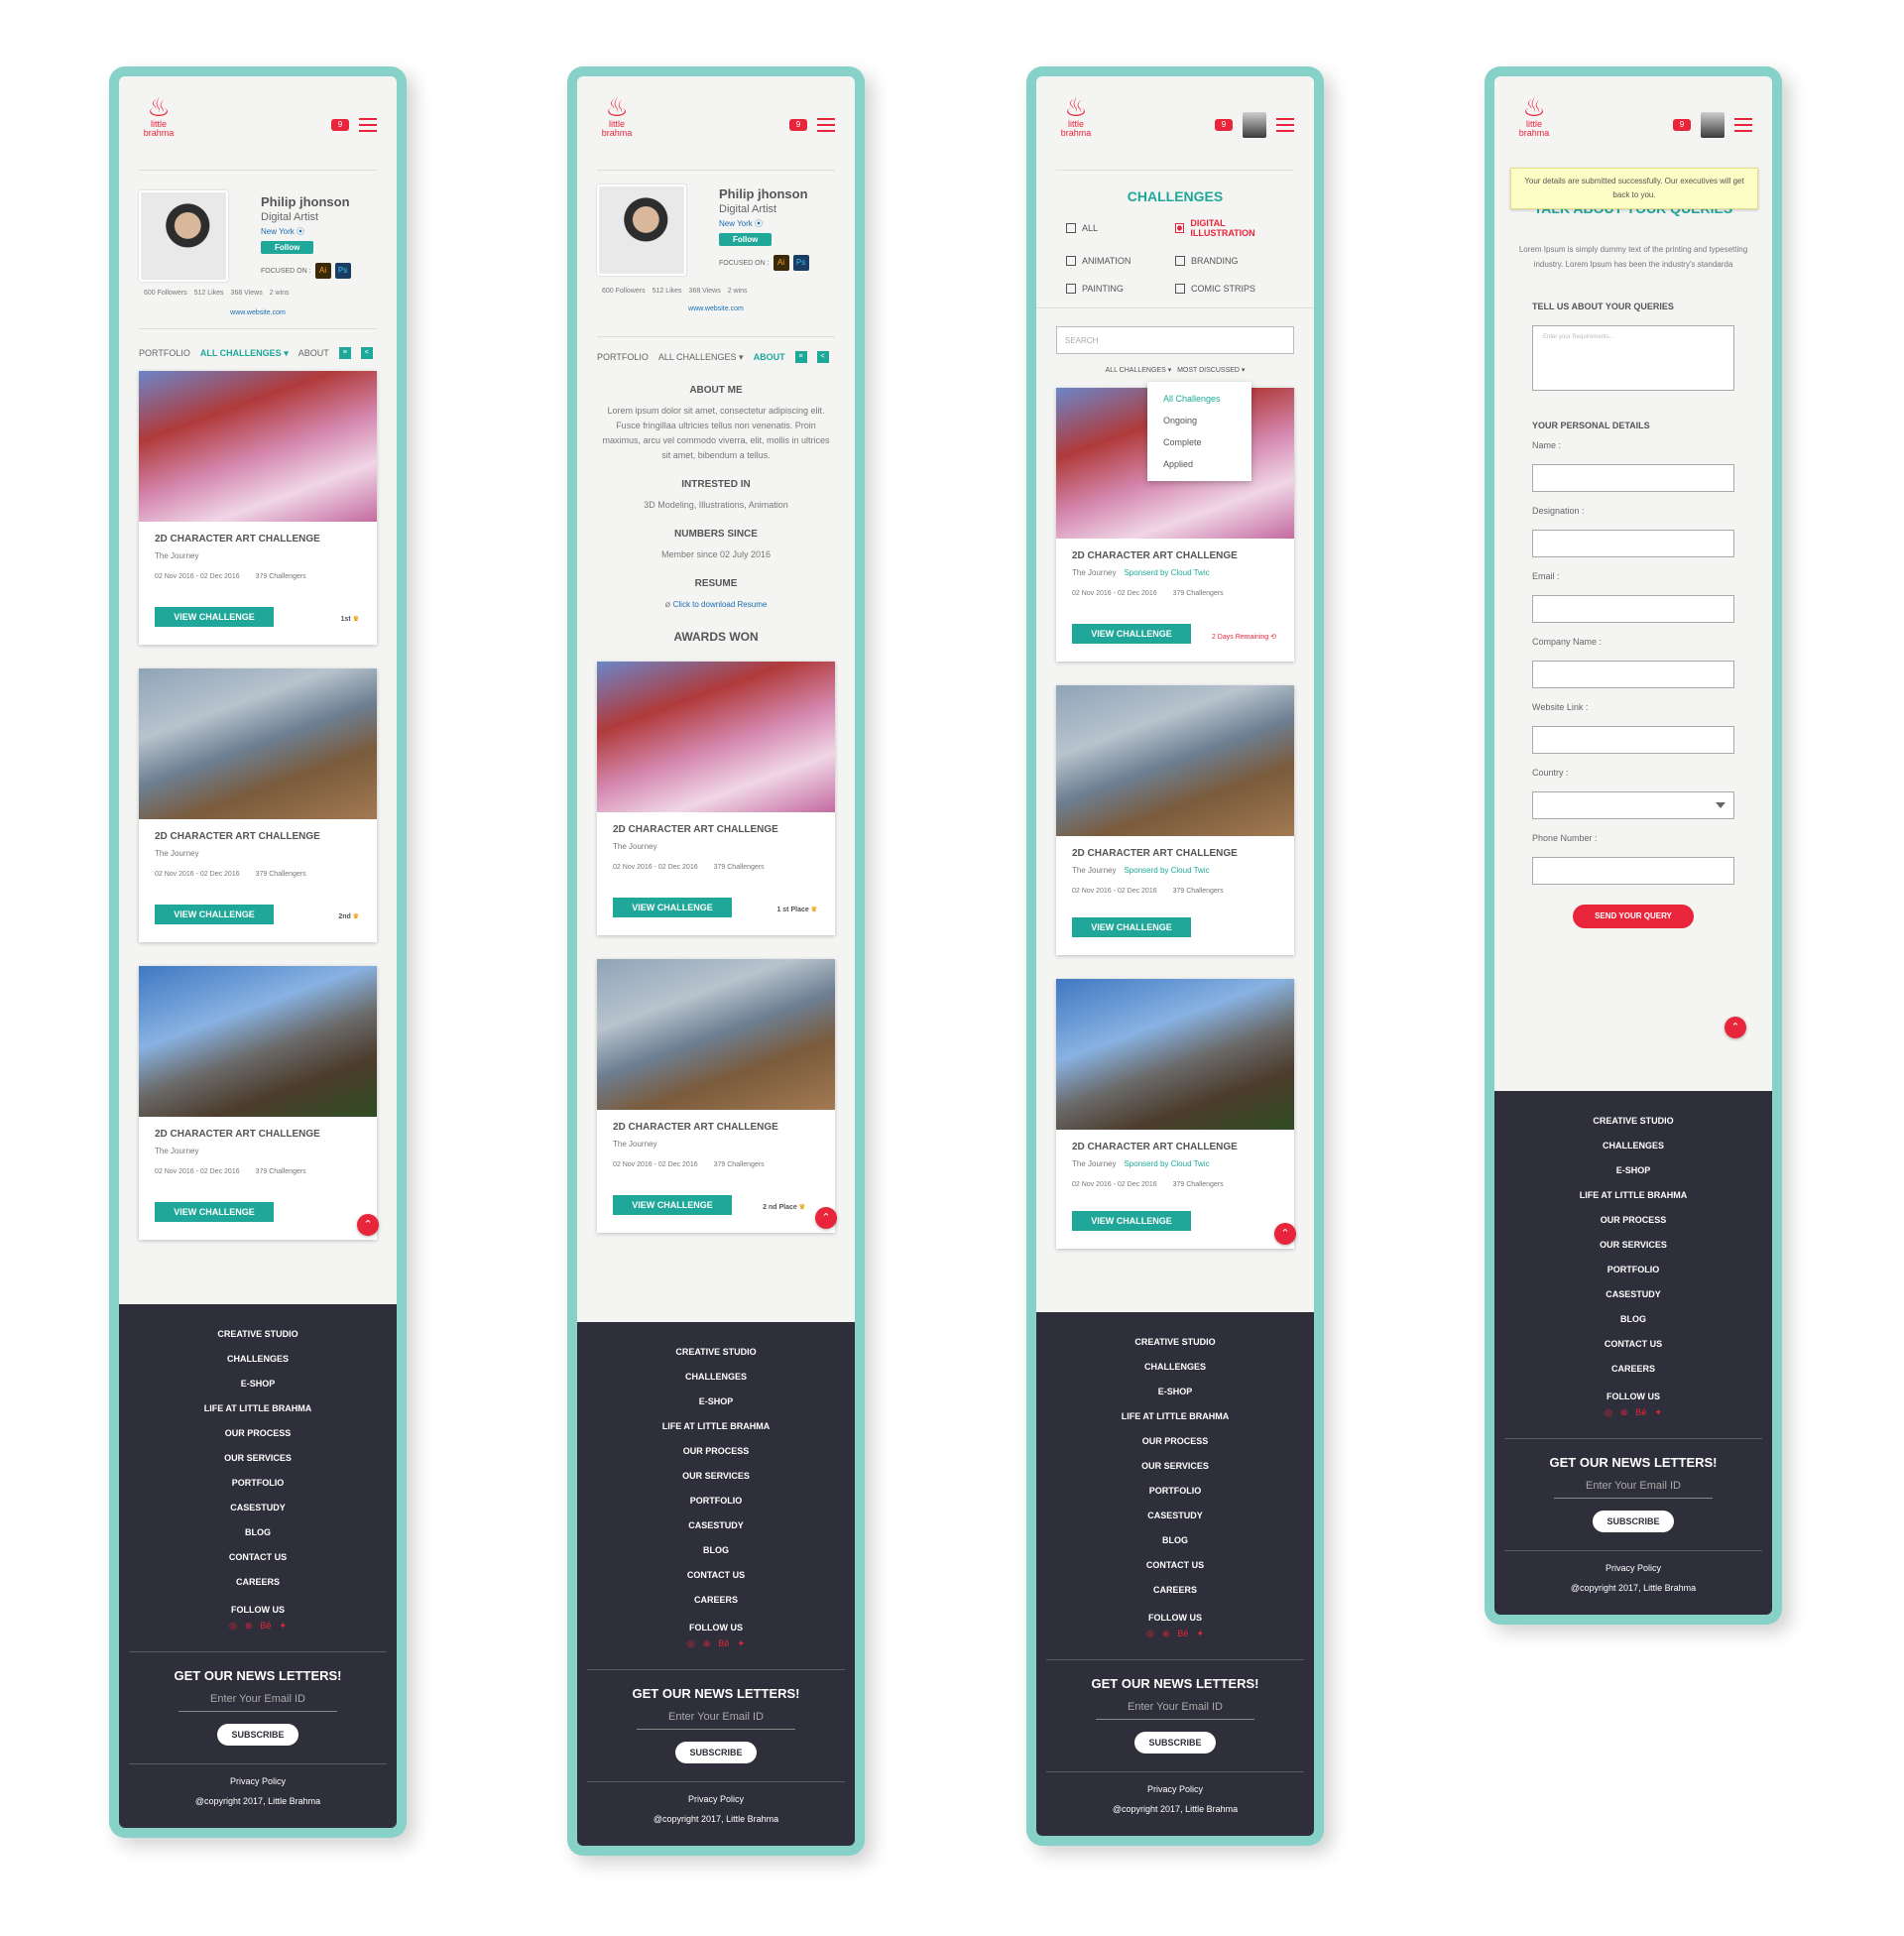 This screenshot has height=1936, width=1904. What do you see at coordinates (1254, 125) in the screenshot?
I see `user-avatar` at bounding box center [1254, 125].